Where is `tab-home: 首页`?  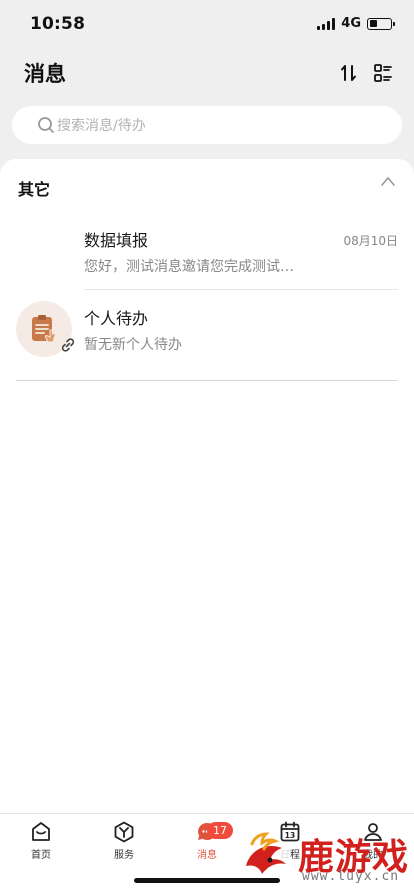
tab-home: 首页 is located at coordinates (41, 840).